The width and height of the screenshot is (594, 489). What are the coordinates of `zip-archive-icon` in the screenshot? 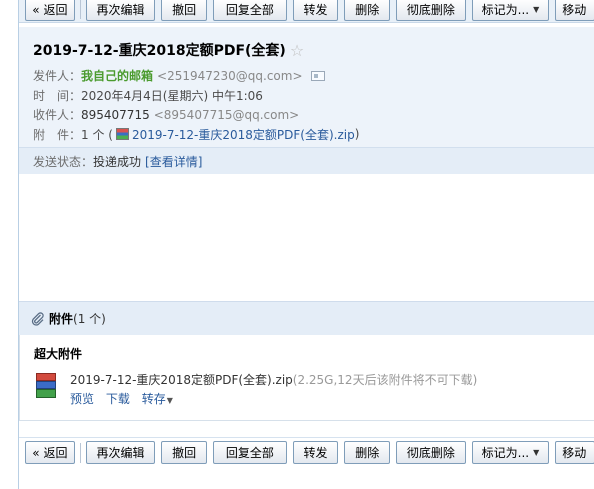 It's located at (47, 386).